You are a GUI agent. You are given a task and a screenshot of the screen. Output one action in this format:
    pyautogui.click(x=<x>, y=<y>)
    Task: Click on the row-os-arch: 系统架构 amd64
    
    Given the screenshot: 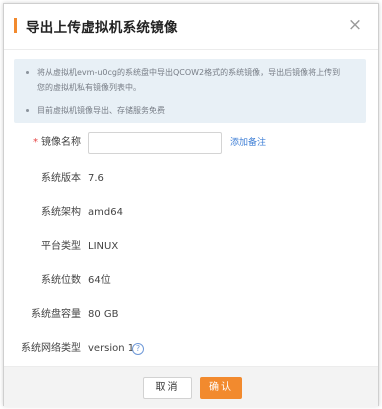 What is the action you would take?
    pyautogui.click(x=191, y=213)
    